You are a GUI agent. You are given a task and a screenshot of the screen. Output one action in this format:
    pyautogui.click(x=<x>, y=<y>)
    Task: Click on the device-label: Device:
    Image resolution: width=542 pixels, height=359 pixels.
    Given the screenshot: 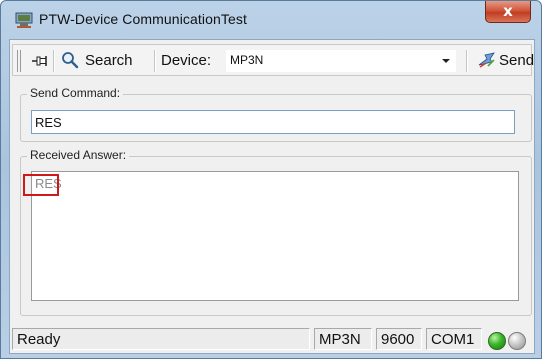 What is the action you would take?
    pyautogui.click(x=186, y=60)
    